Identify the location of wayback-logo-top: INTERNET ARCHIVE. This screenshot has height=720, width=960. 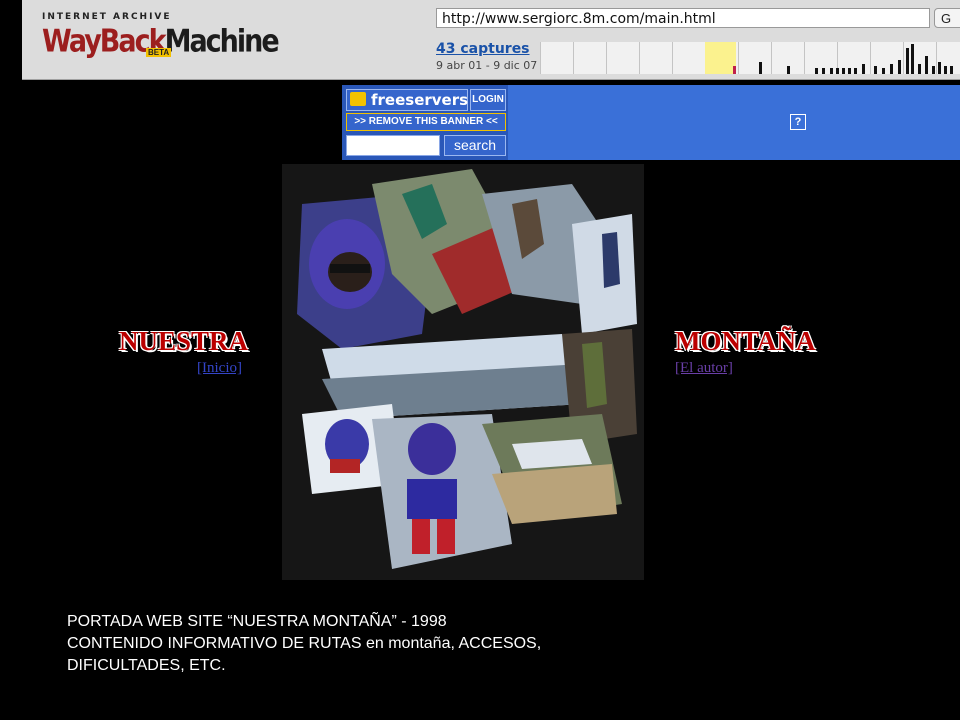
(107, 17).